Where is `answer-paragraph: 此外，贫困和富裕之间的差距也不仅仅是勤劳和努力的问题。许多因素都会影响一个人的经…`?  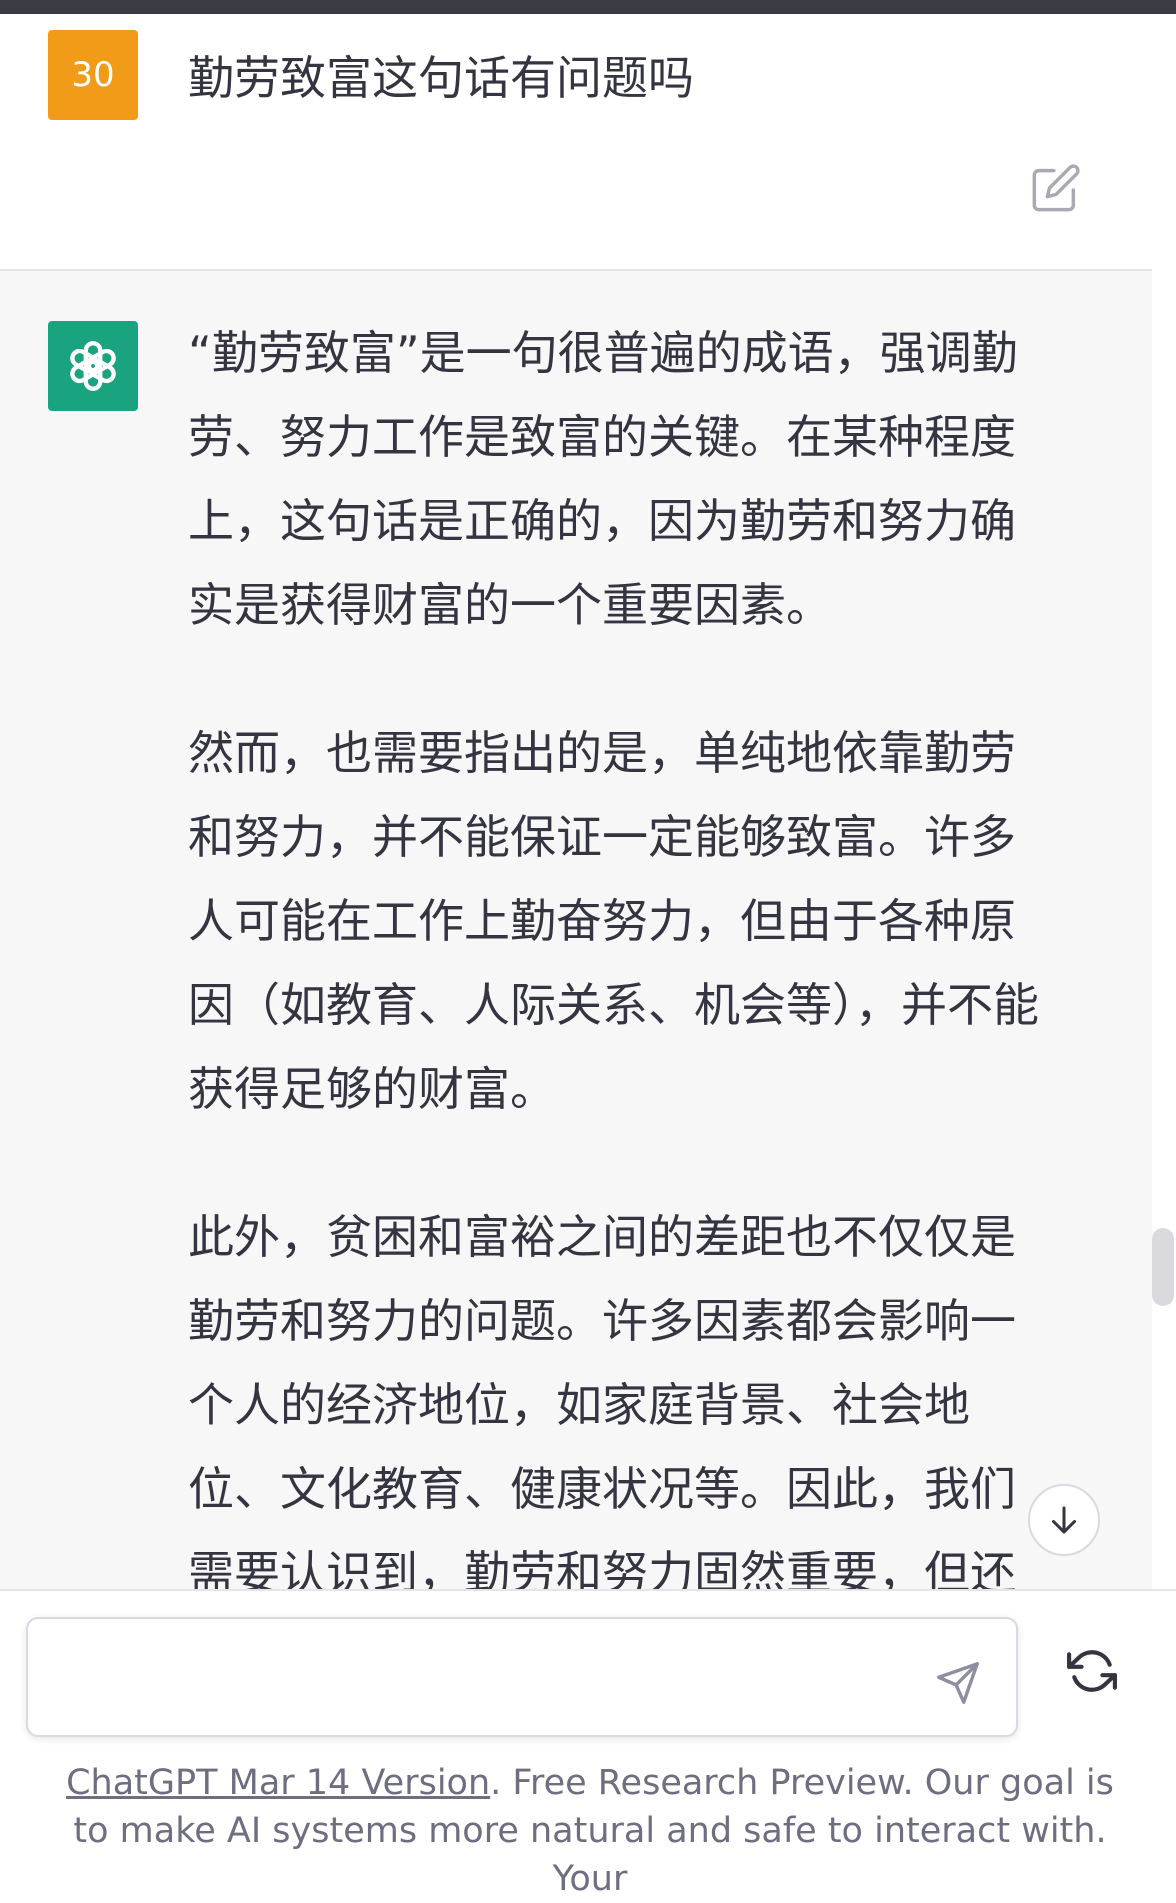 answer-paragraph: 此外，贫困和富裕之间的差距也不仅仅是勤劳和努力的问题。许多因素都会影响一个人的经… is located at coordinates (602, 1399).